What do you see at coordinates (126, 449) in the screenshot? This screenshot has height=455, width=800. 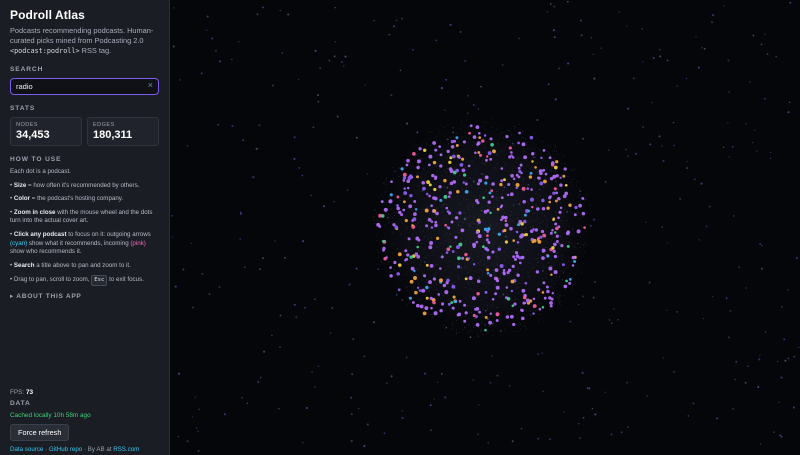 I see `rss-com-link: RSS.com` at bounding box center [126, 449].